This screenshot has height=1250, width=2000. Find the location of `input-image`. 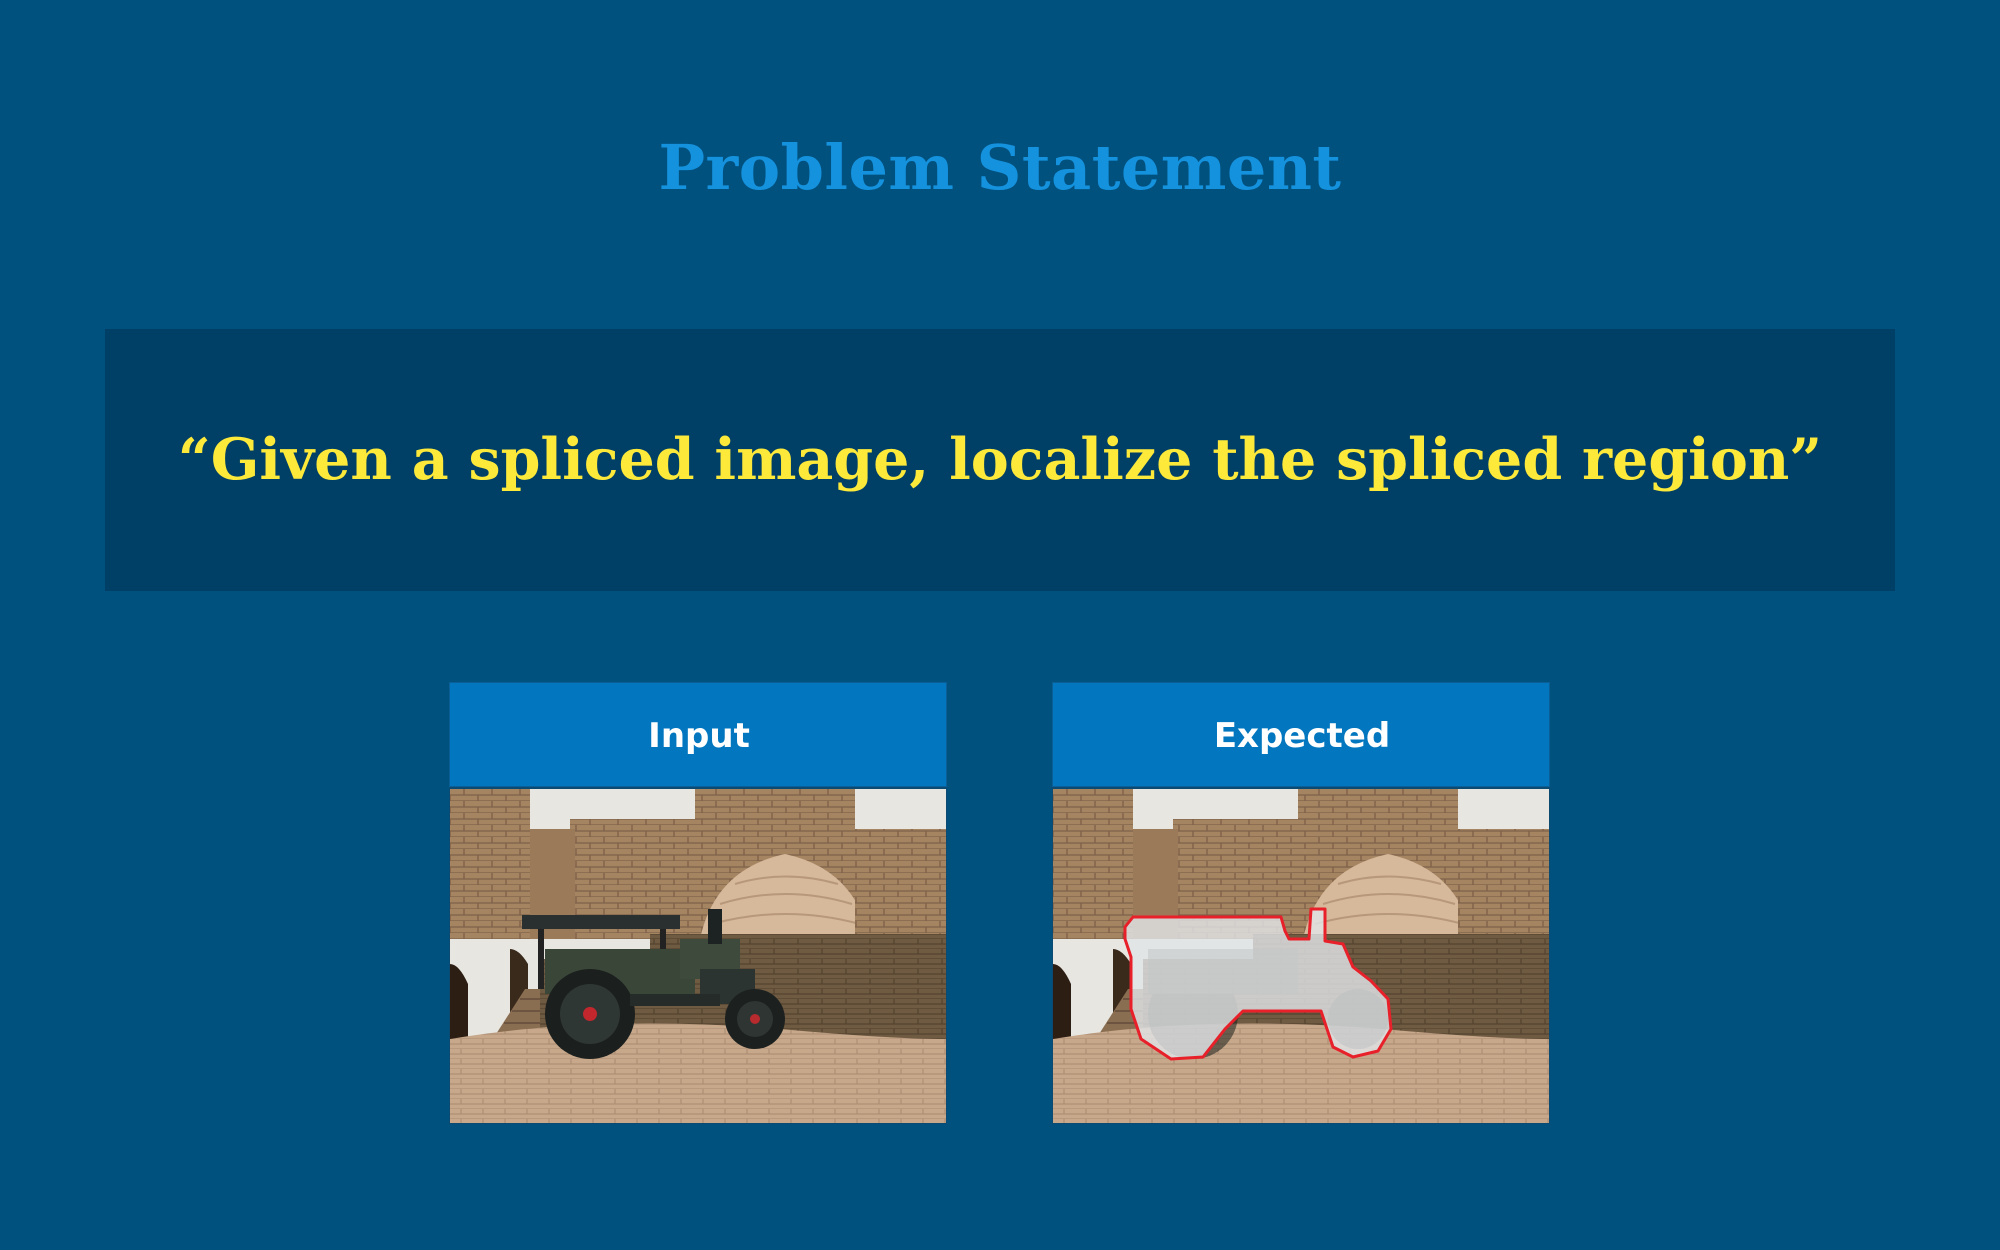

input-image is located at coordinates (698, 956).